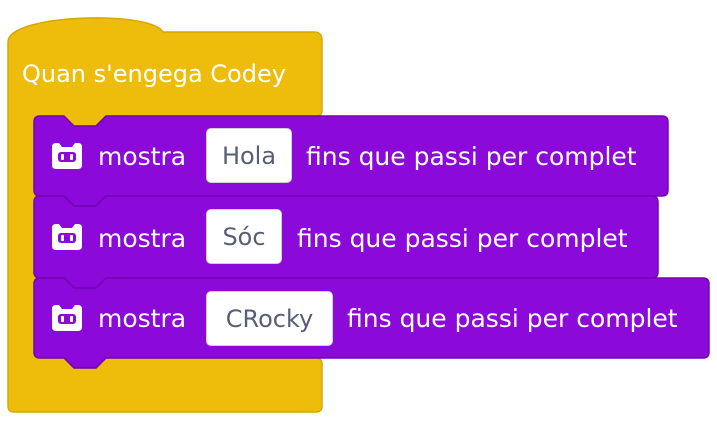 The width and height of the screenshot is (717, 422). Describe the element at coordinates (512, 318) in the screenshot. I see `show-block-3-suffix: fins que passi per complet` at that location.